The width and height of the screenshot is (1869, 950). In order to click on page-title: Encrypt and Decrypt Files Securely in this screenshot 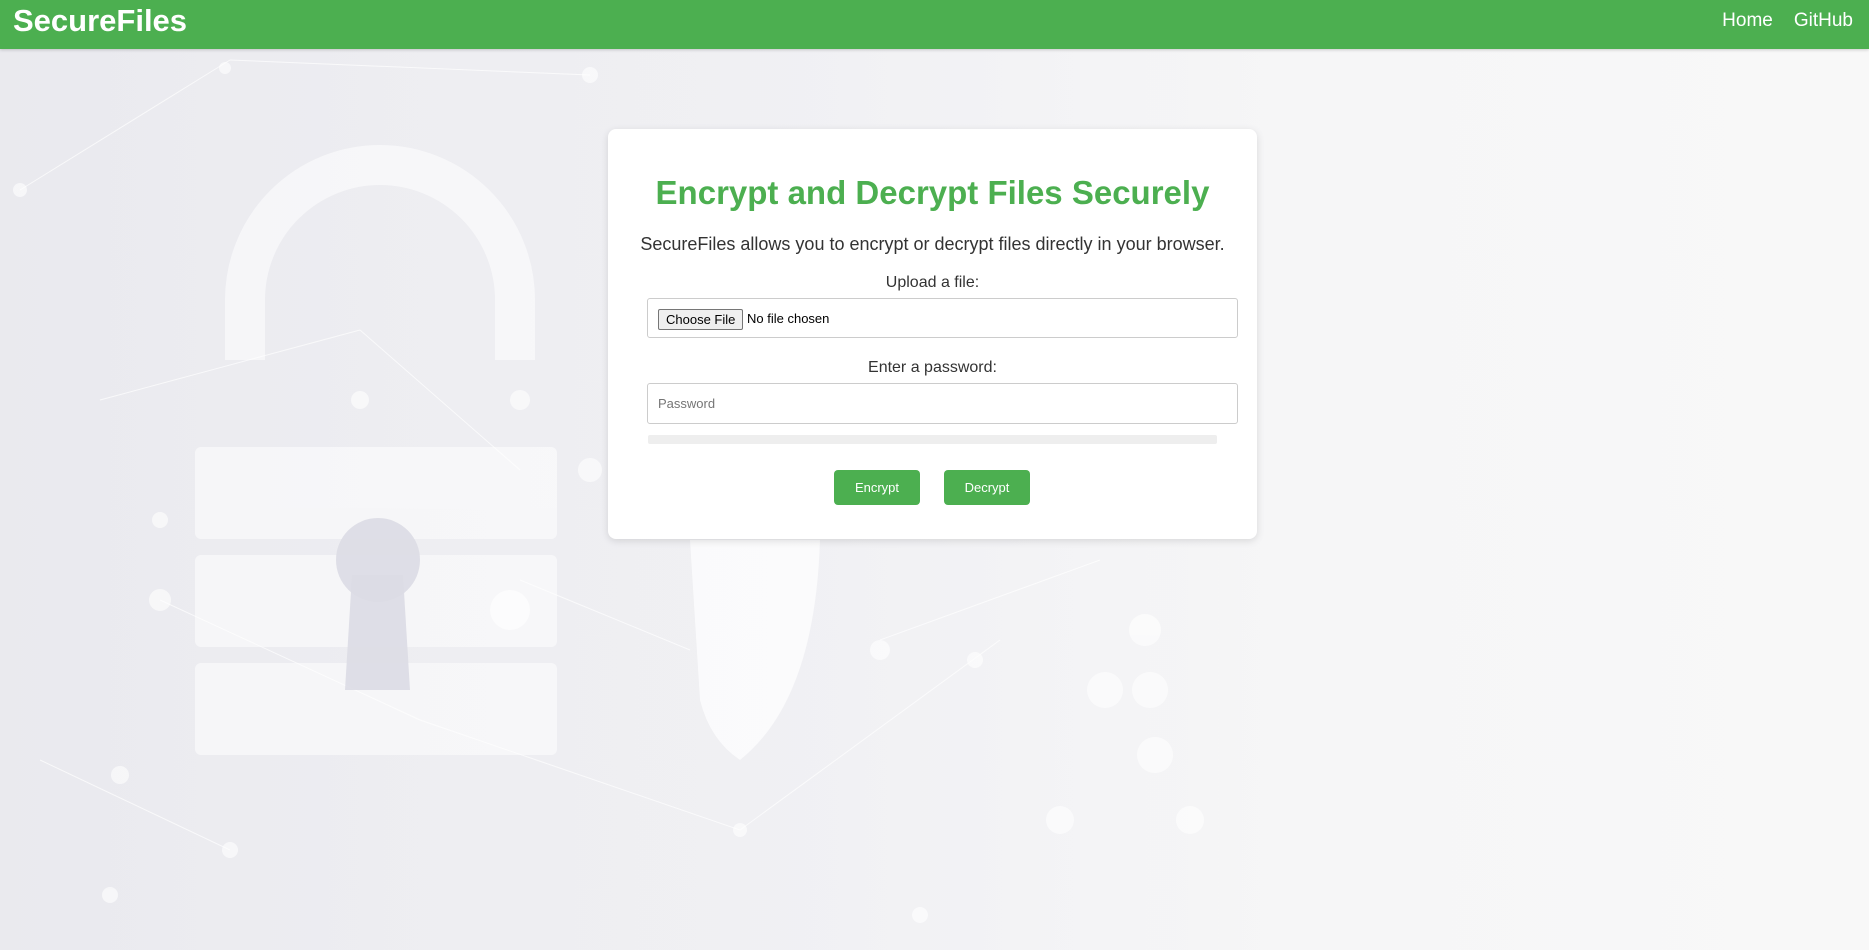, I will do `click(932, 192)`.